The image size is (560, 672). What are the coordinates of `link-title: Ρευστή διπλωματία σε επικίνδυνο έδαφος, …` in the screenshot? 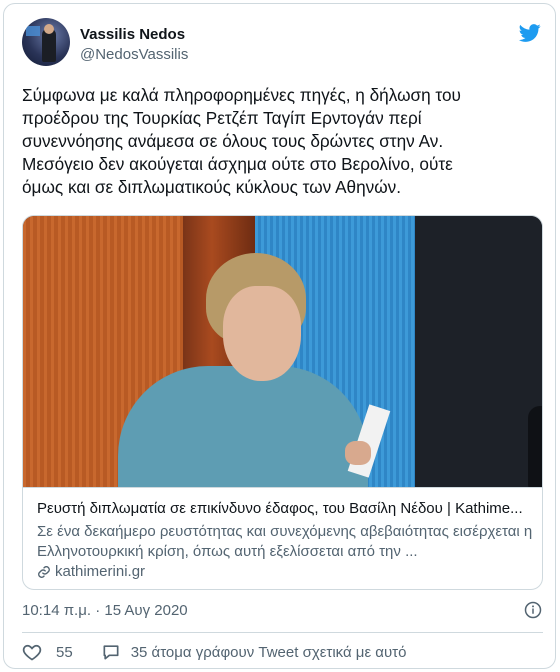 It's located at (285, 508).